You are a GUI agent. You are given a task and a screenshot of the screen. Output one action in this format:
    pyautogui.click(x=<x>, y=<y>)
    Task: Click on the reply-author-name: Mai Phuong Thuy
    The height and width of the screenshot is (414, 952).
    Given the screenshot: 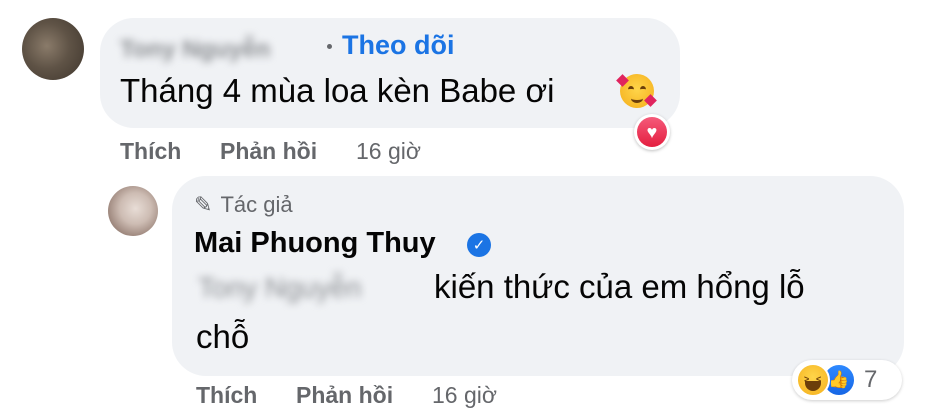 What is the action you would take?
    pyautogui.click(x=315, y=243)
    